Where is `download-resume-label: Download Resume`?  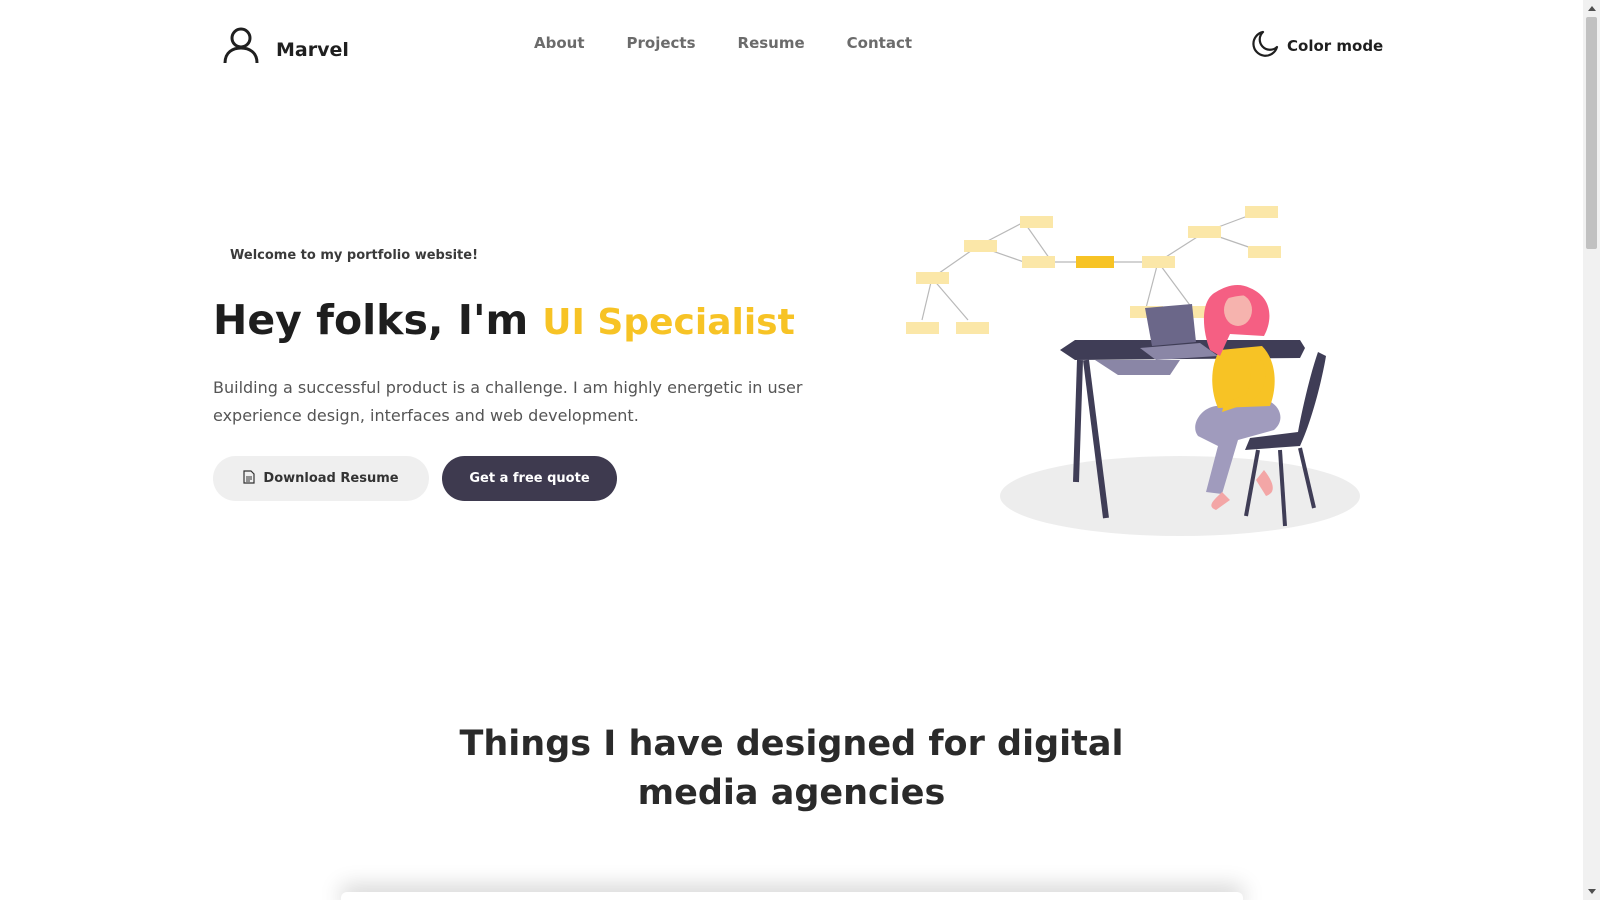
download-resume-label: Download Resume is located at coordinates (331, 478).